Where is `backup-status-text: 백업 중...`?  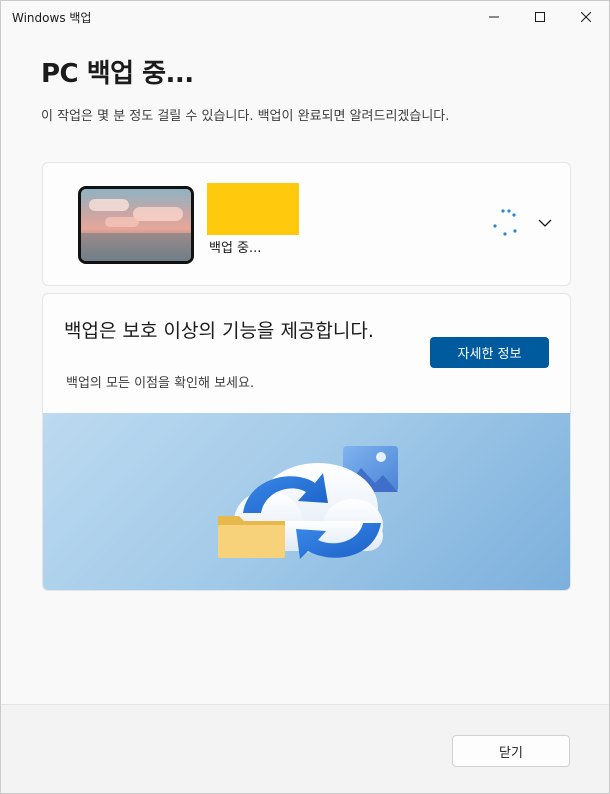 backup-status-text: 백업 중... is located at coordinates (235, 248).